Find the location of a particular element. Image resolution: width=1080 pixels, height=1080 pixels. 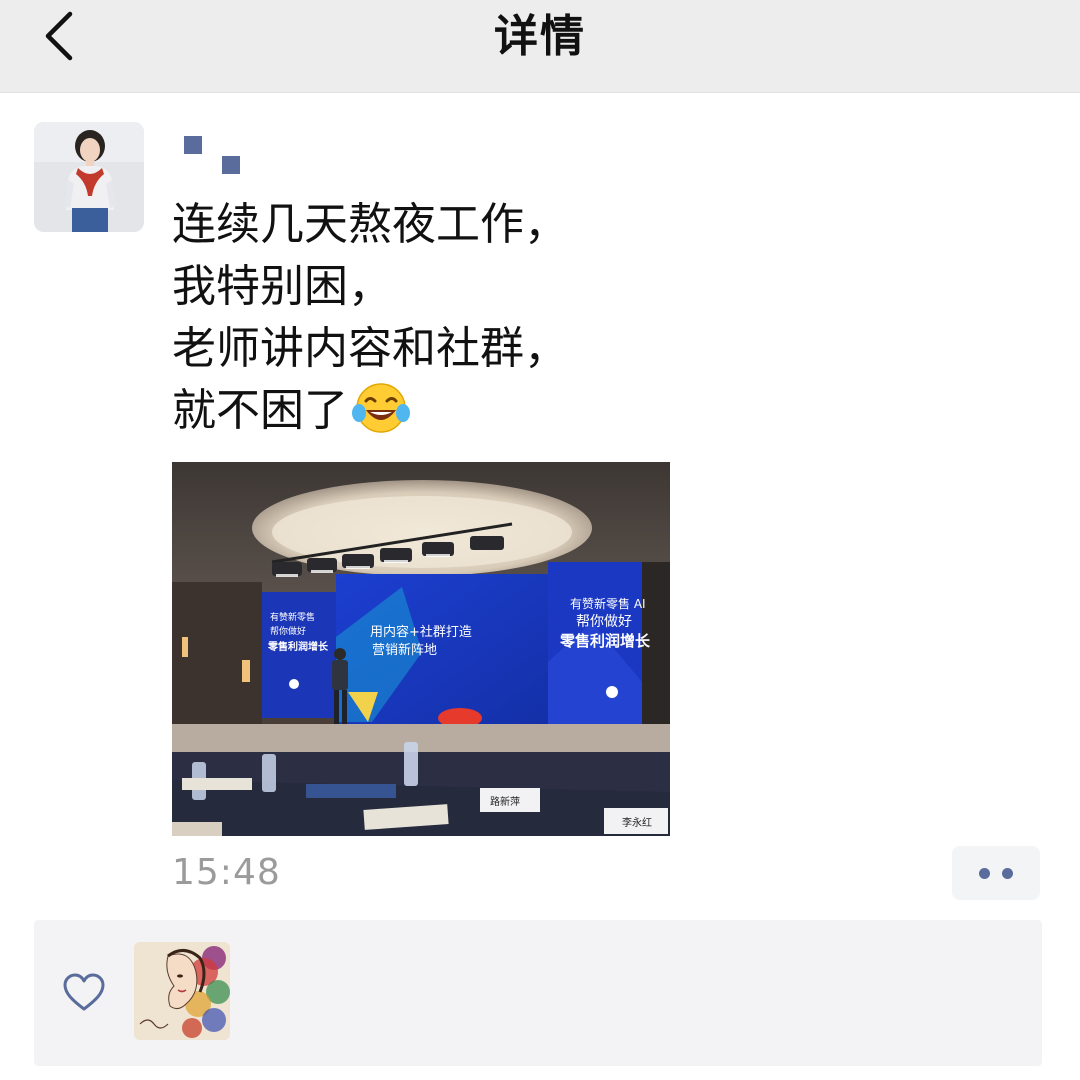

post-text-line-with-emoji: 就不困了 is located at coordinates (602, 411).